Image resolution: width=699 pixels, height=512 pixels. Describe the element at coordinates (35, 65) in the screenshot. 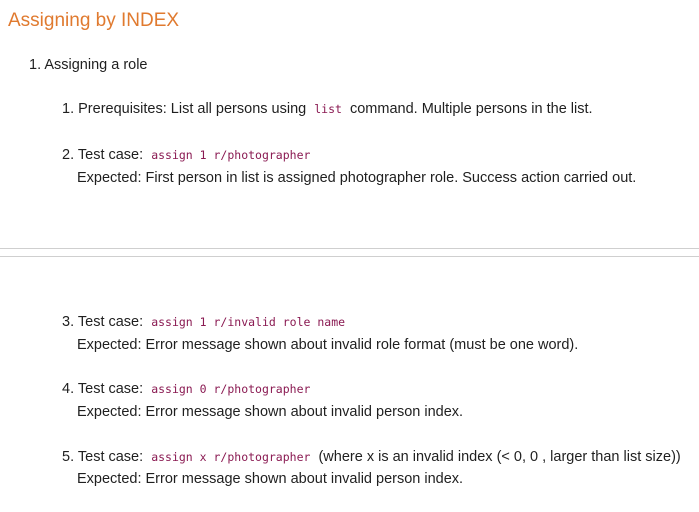

I see `list-number: 1.` at that location.